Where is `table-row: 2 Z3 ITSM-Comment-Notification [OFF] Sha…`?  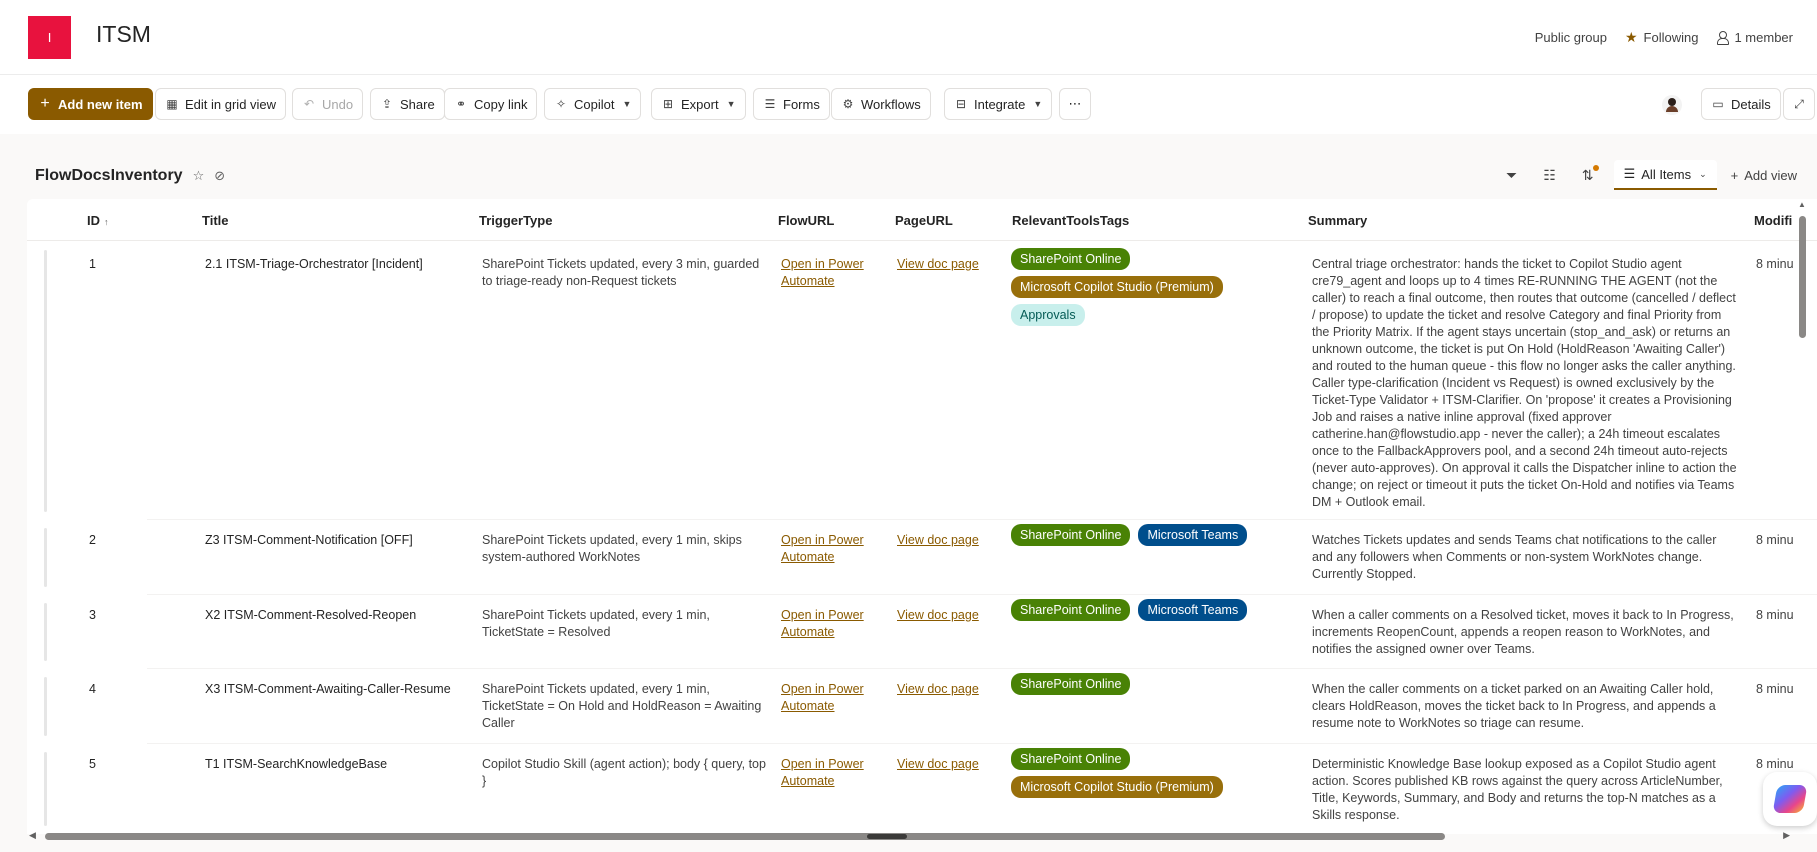 table-row: 2 Z3 ITSM-Comment-Notification [OFF] Sha… is located at coordinates (922, 557).